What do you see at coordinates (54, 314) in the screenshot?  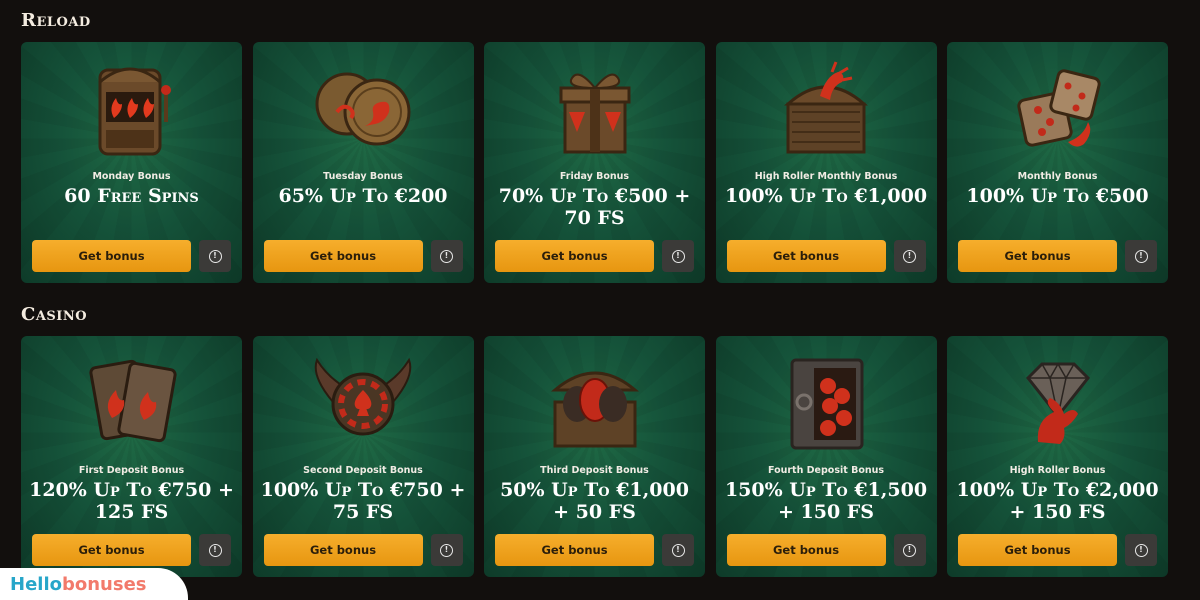 I see `section-title-casino: Casino` at bounding box center [54, 314].